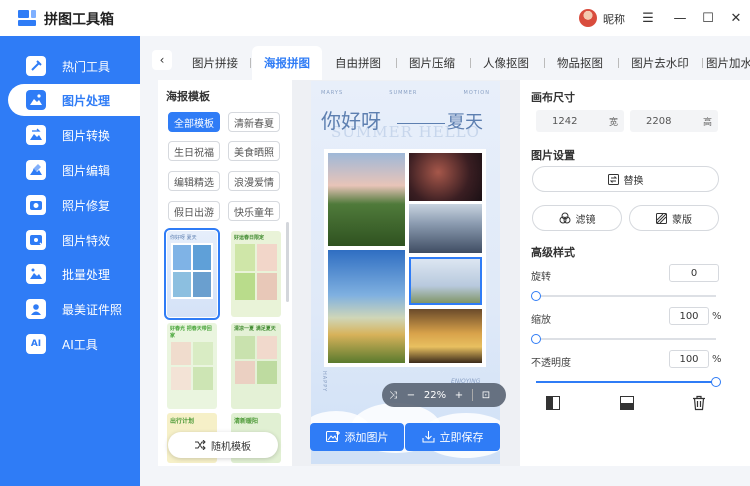  Describe the element at coordinates (680, 18) in the screenshot. I see `minimize-icon: —` at that location.